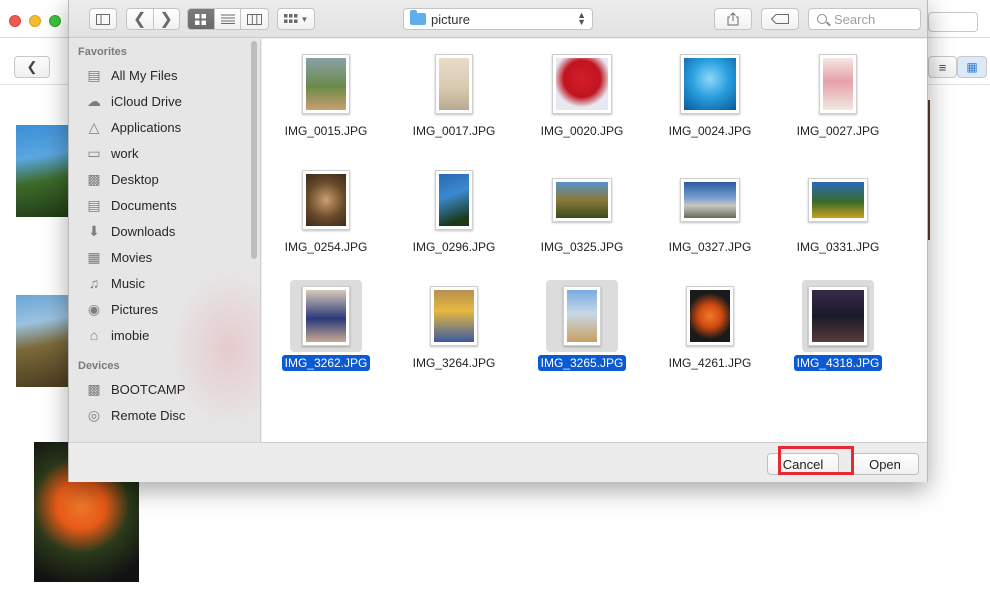  I want to click on file-name-label: IMG_3264.JPG, so click(454, 363).